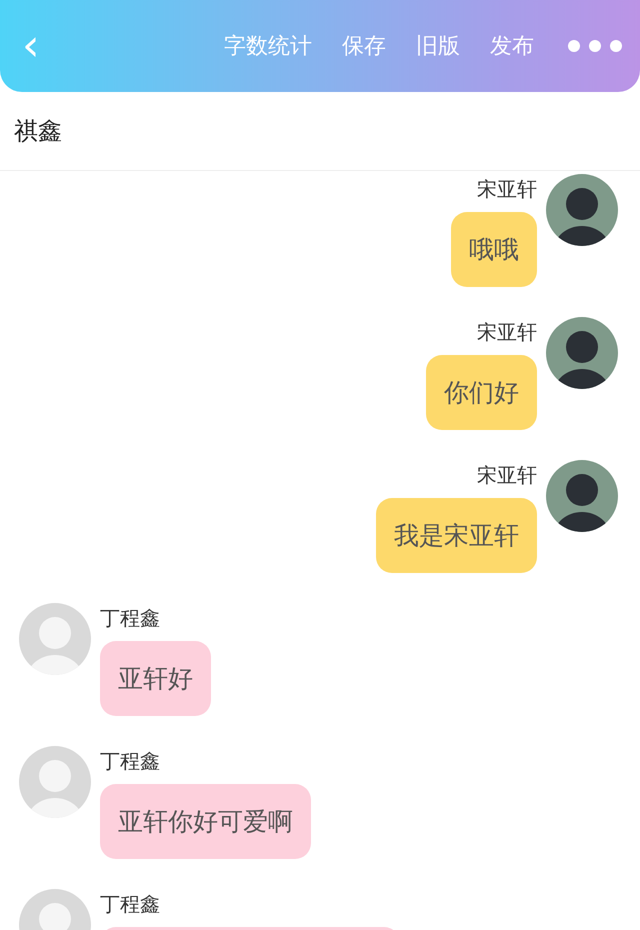 The height and width of the screenshot is (930, 640). What do you see at coordinates (364, 46) in the screenshot?
I see `toolbar-action: 保存` at bounding box center [364, 46].